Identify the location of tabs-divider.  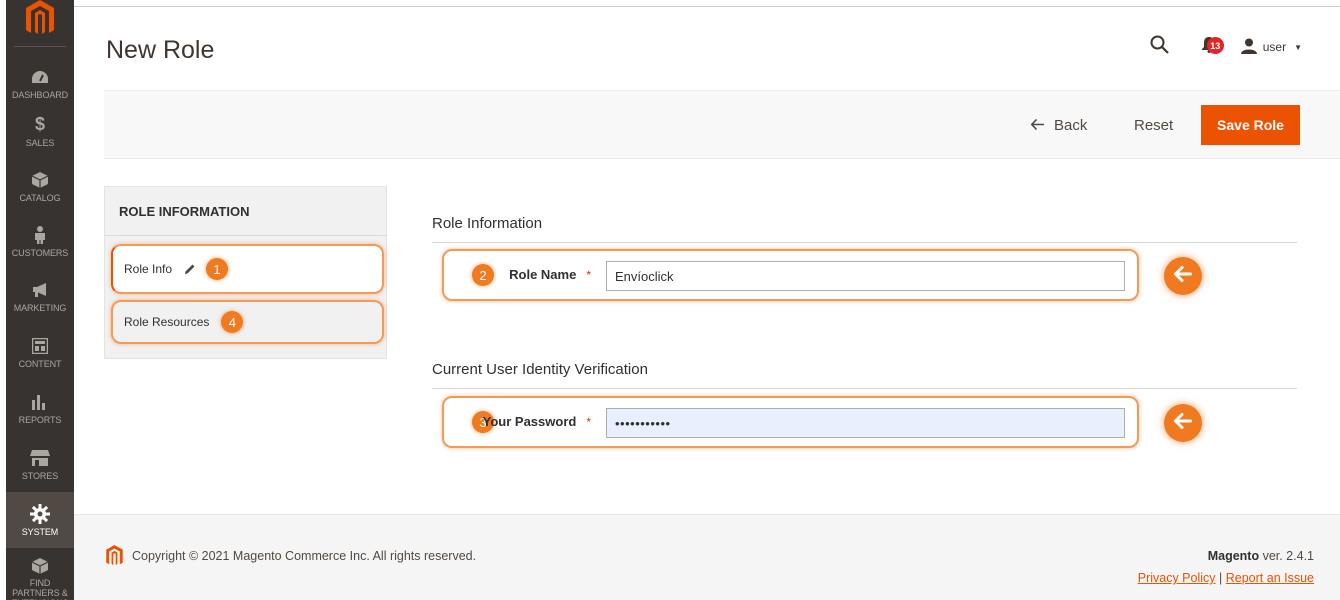
(245, 235).